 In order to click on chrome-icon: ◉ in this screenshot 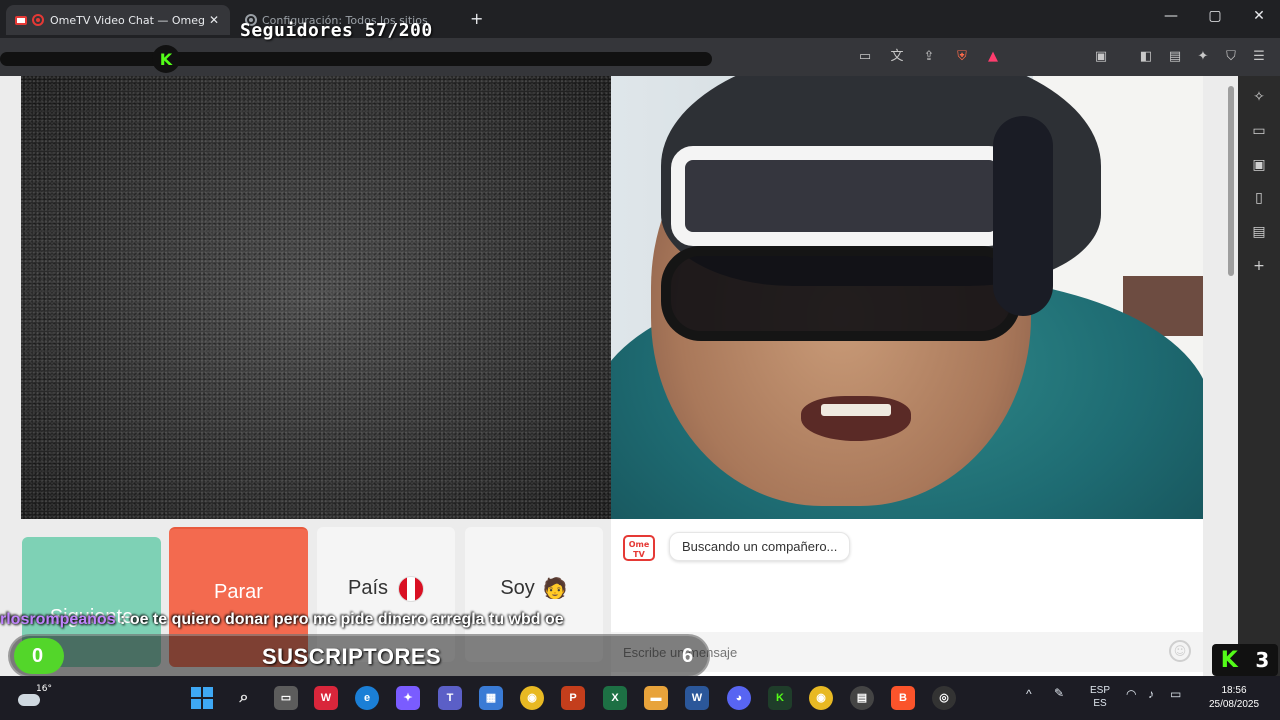, I will do `click(532, 698)`.